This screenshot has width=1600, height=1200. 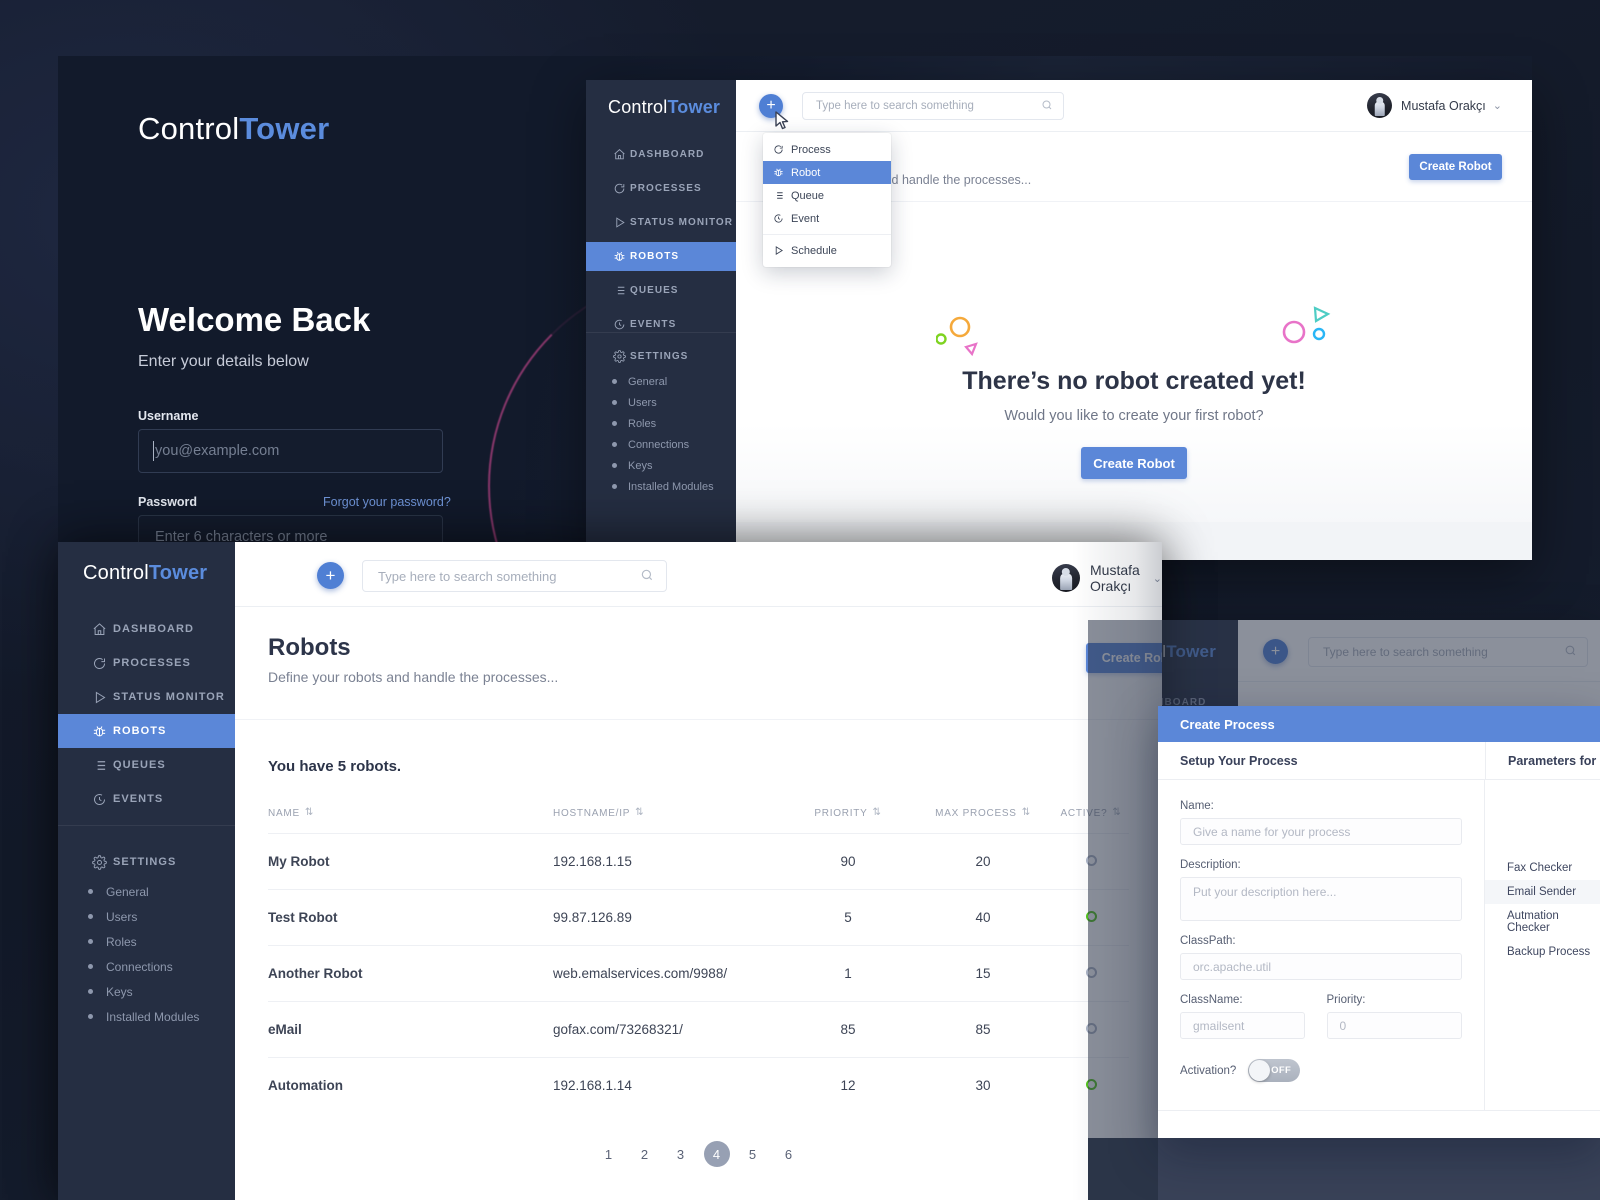 I want to click on page-button-2: 2, so click(x=645, y=1154).